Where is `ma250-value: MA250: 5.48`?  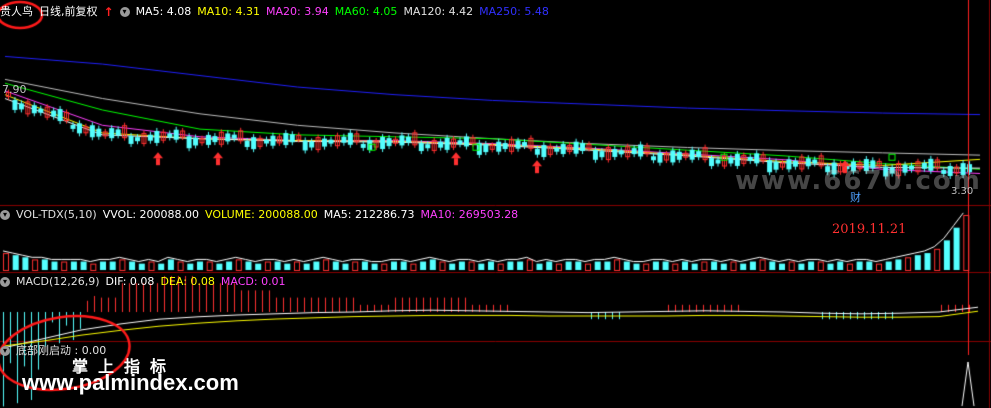
ma250-value: MA250: 5.48 is located at coordinates (514, 11).